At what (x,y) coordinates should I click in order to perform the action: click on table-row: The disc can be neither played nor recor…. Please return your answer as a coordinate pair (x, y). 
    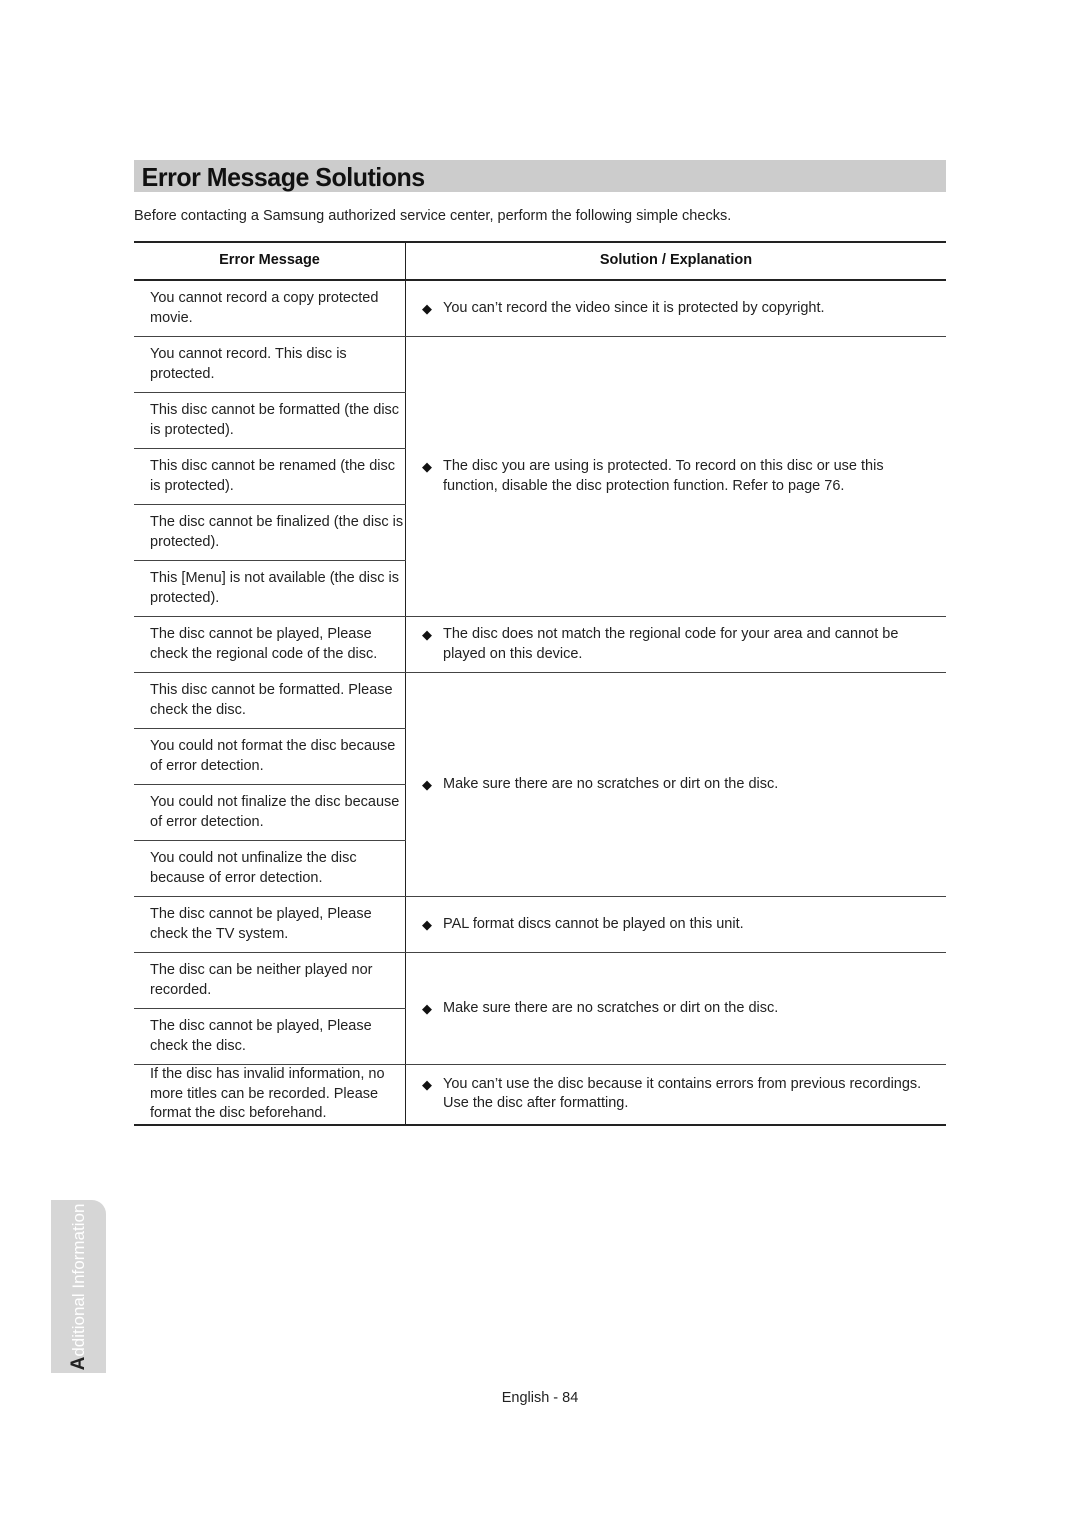
    Looking at the image, I should click on (540, 1008).